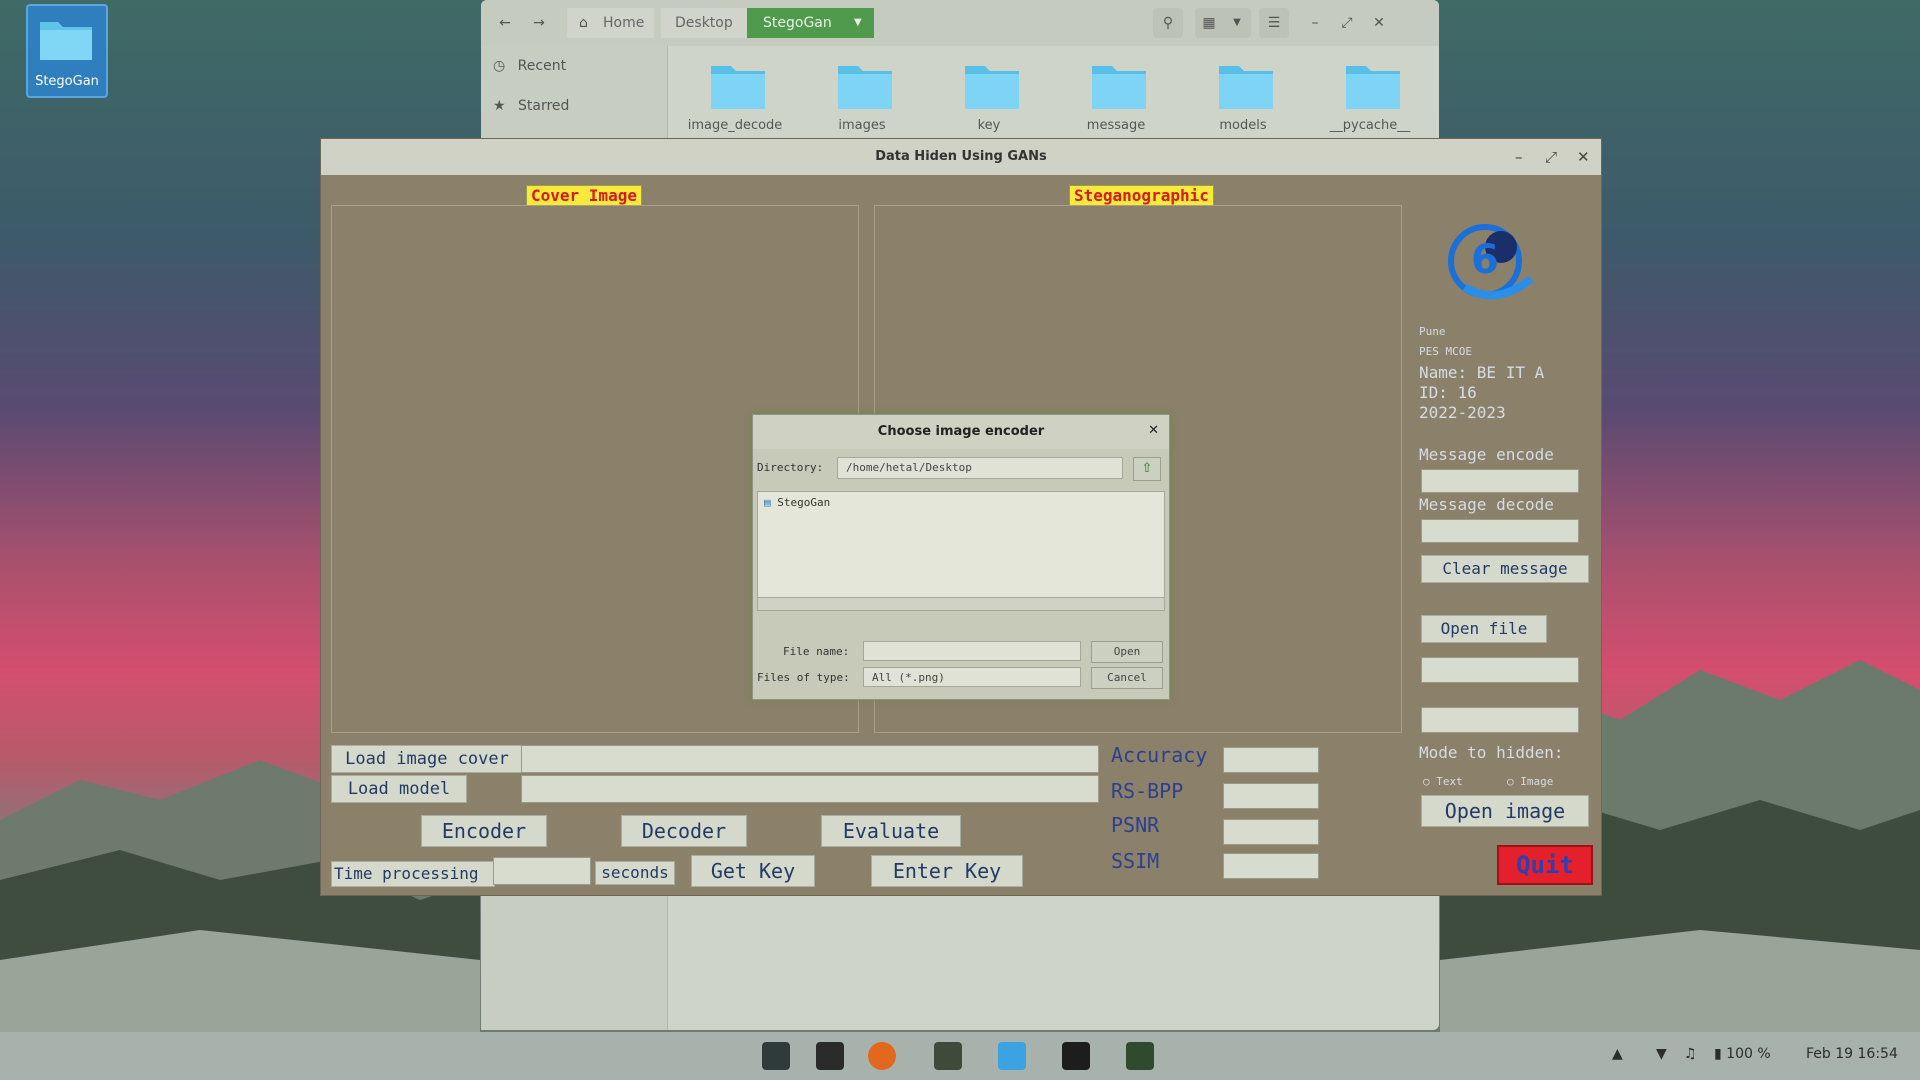 This screenshot has width=1920, height=1080. Describe the element at coordinates (427, 759) in the screenshot. I see `load-image-cover-button: Load image cover` at that location.